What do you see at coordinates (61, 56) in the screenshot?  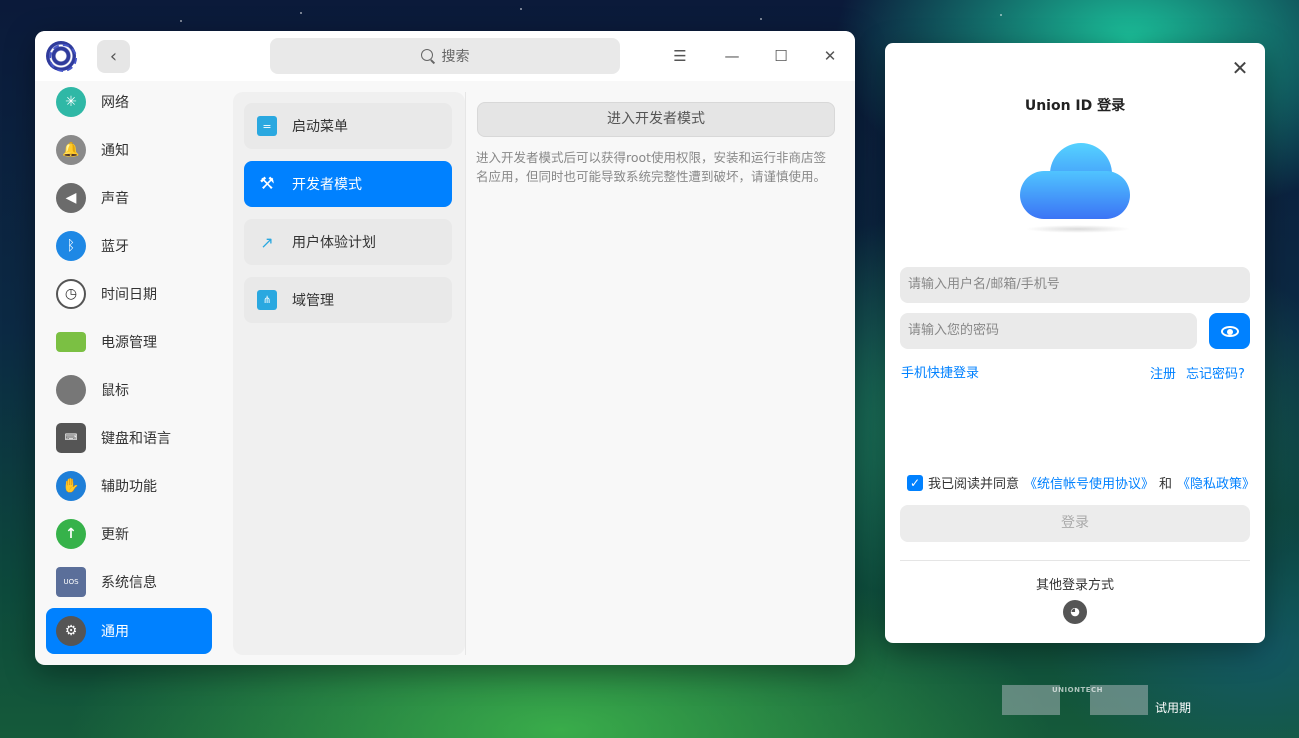 I see `control-center-logo-icon` at bounding box center [61, 56].